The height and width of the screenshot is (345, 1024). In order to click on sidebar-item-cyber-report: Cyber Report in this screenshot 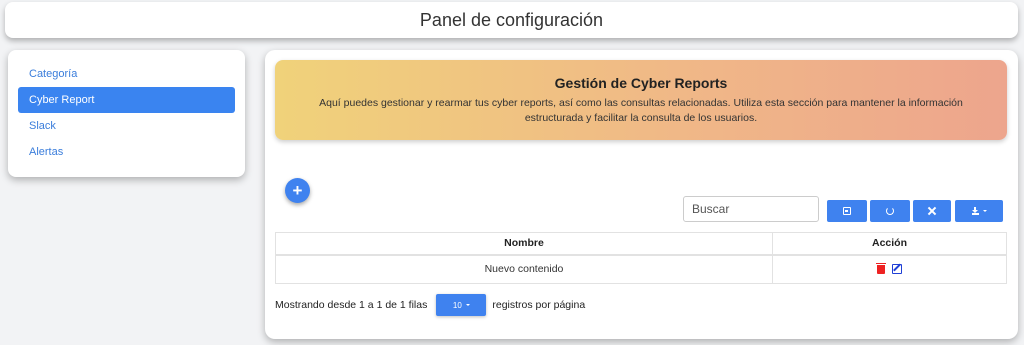, I will do `click(126, 100)`.